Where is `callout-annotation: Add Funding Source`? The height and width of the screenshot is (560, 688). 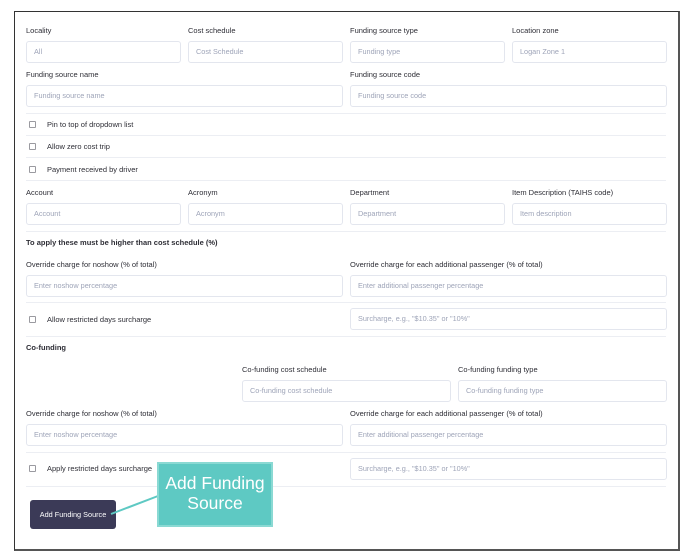
callout-annotation: Add Funding Source is located at coordinates (215, 494).